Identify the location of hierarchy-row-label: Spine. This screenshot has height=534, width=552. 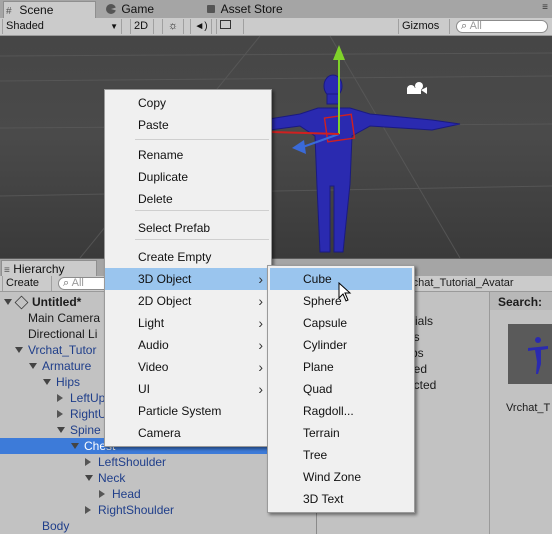
(85, 430).